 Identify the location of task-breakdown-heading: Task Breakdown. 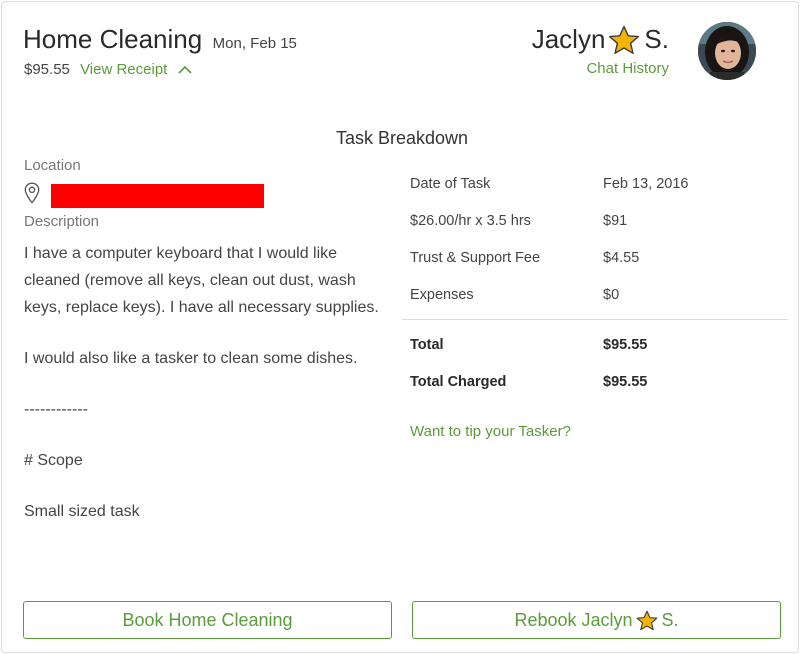
(402, 138).